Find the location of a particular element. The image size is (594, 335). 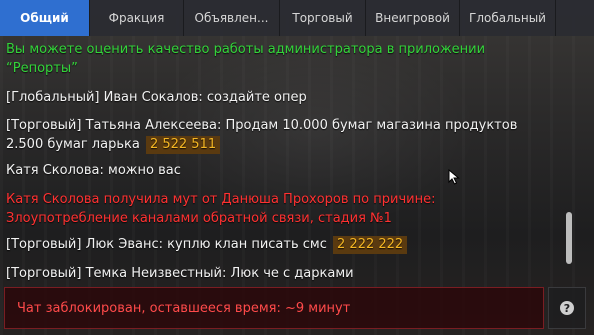

tab-faction: Фракция is located at coordinates (137, 18).